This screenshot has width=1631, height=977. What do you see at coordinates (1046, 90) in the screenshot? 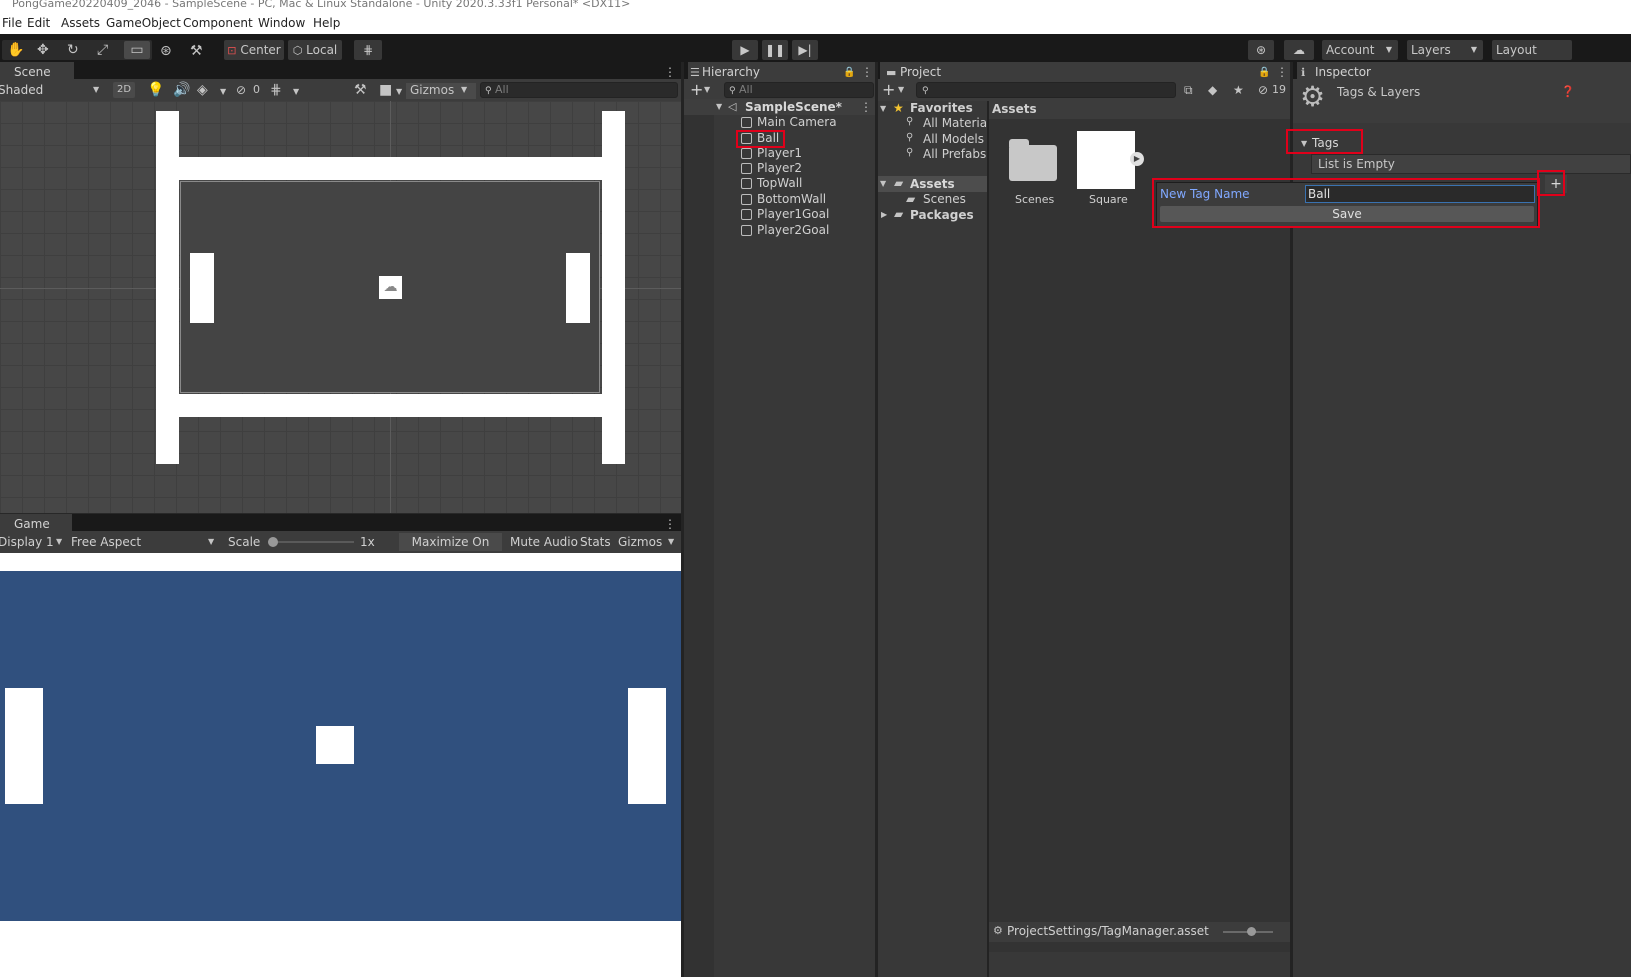
I see `project-search-input` at bounding box center [1046, 90].